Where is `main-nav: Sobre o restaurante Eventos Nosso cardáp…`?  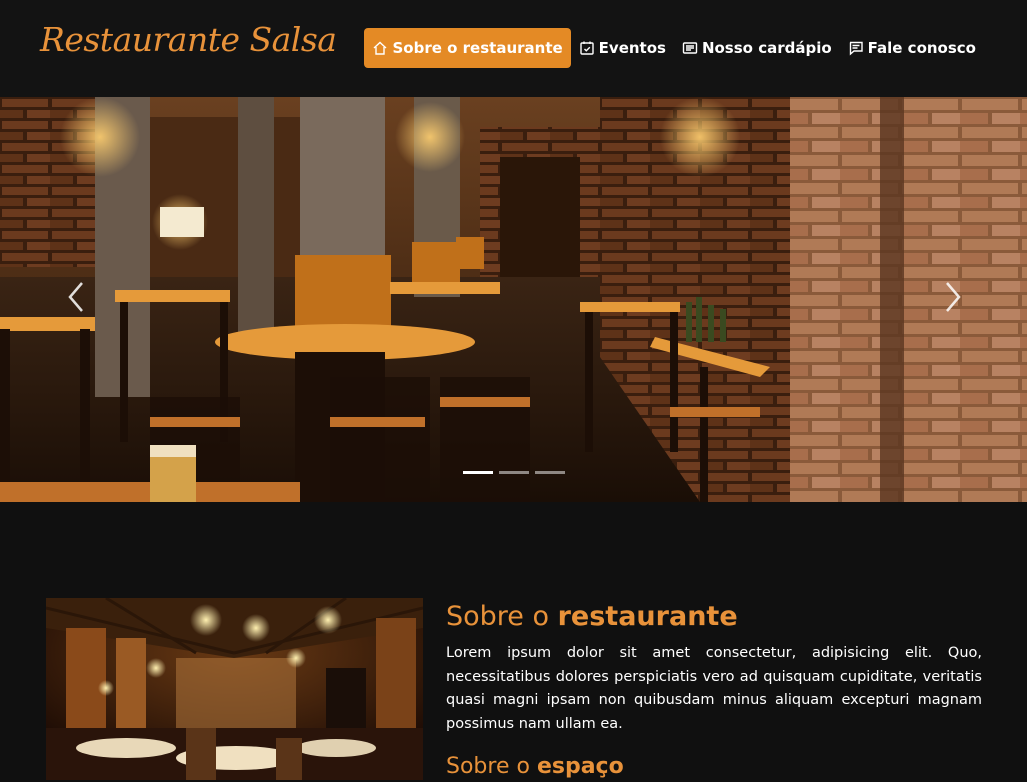
main-nav: Sobre o restaurante Eventos Nosso cardáp… is located at coordinates (674, 48).